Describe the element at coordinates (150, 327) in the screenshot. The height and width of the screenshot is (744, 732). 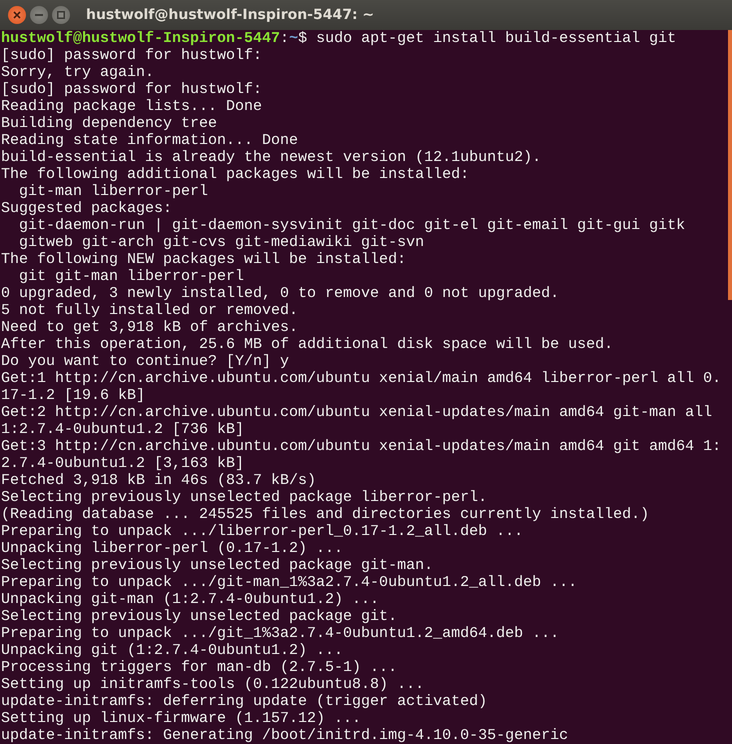
I see `output-line: Need to get 3,918 kB of archives.` at that location.